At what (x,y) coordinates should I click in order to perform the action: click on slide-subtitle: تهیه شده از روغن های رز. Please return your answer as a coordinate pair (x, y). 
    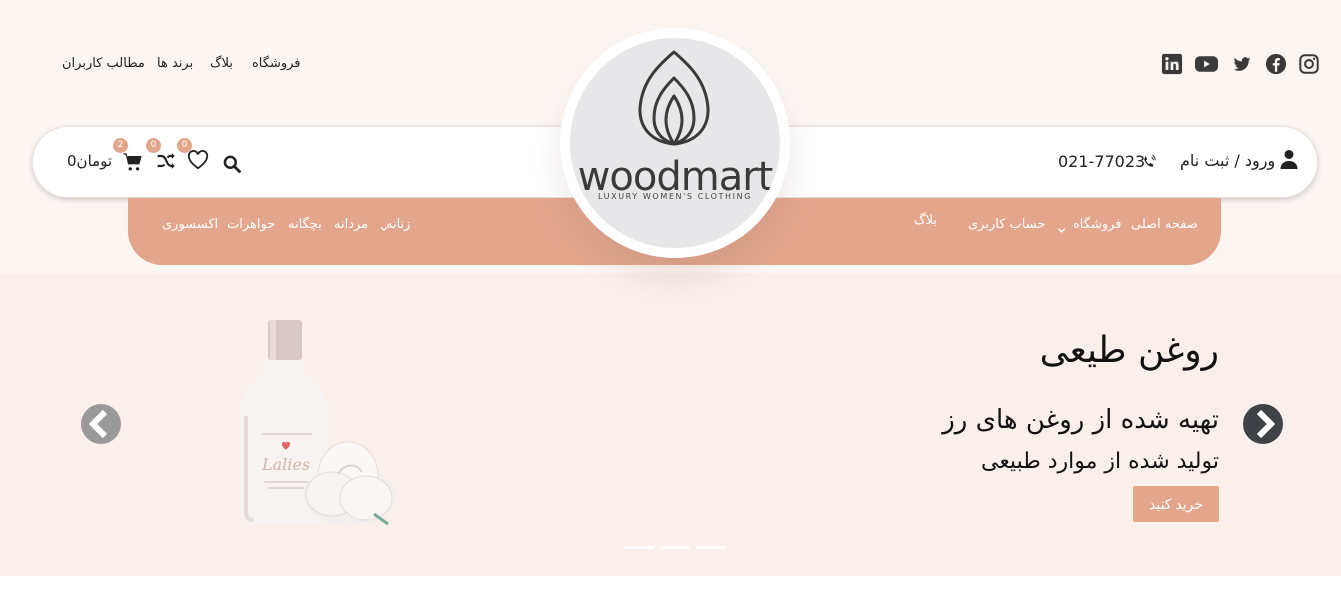
    Looking at the image, I should click on (1080, 420).